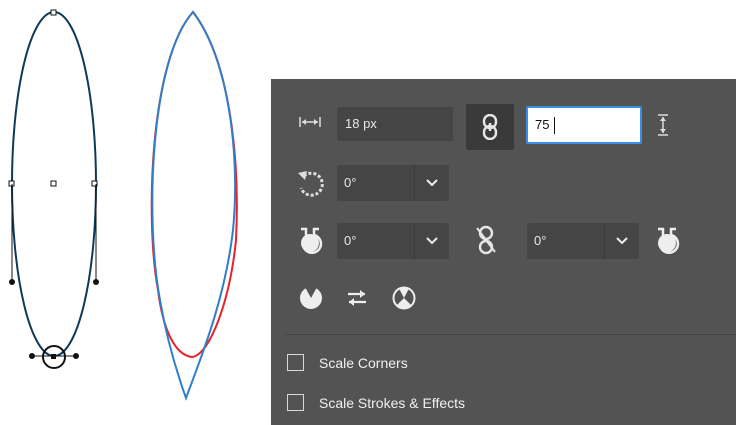 The width and height of the screenshot is (736, 425). I want to click on scale-strokes-checkbox, so click(295, 402).